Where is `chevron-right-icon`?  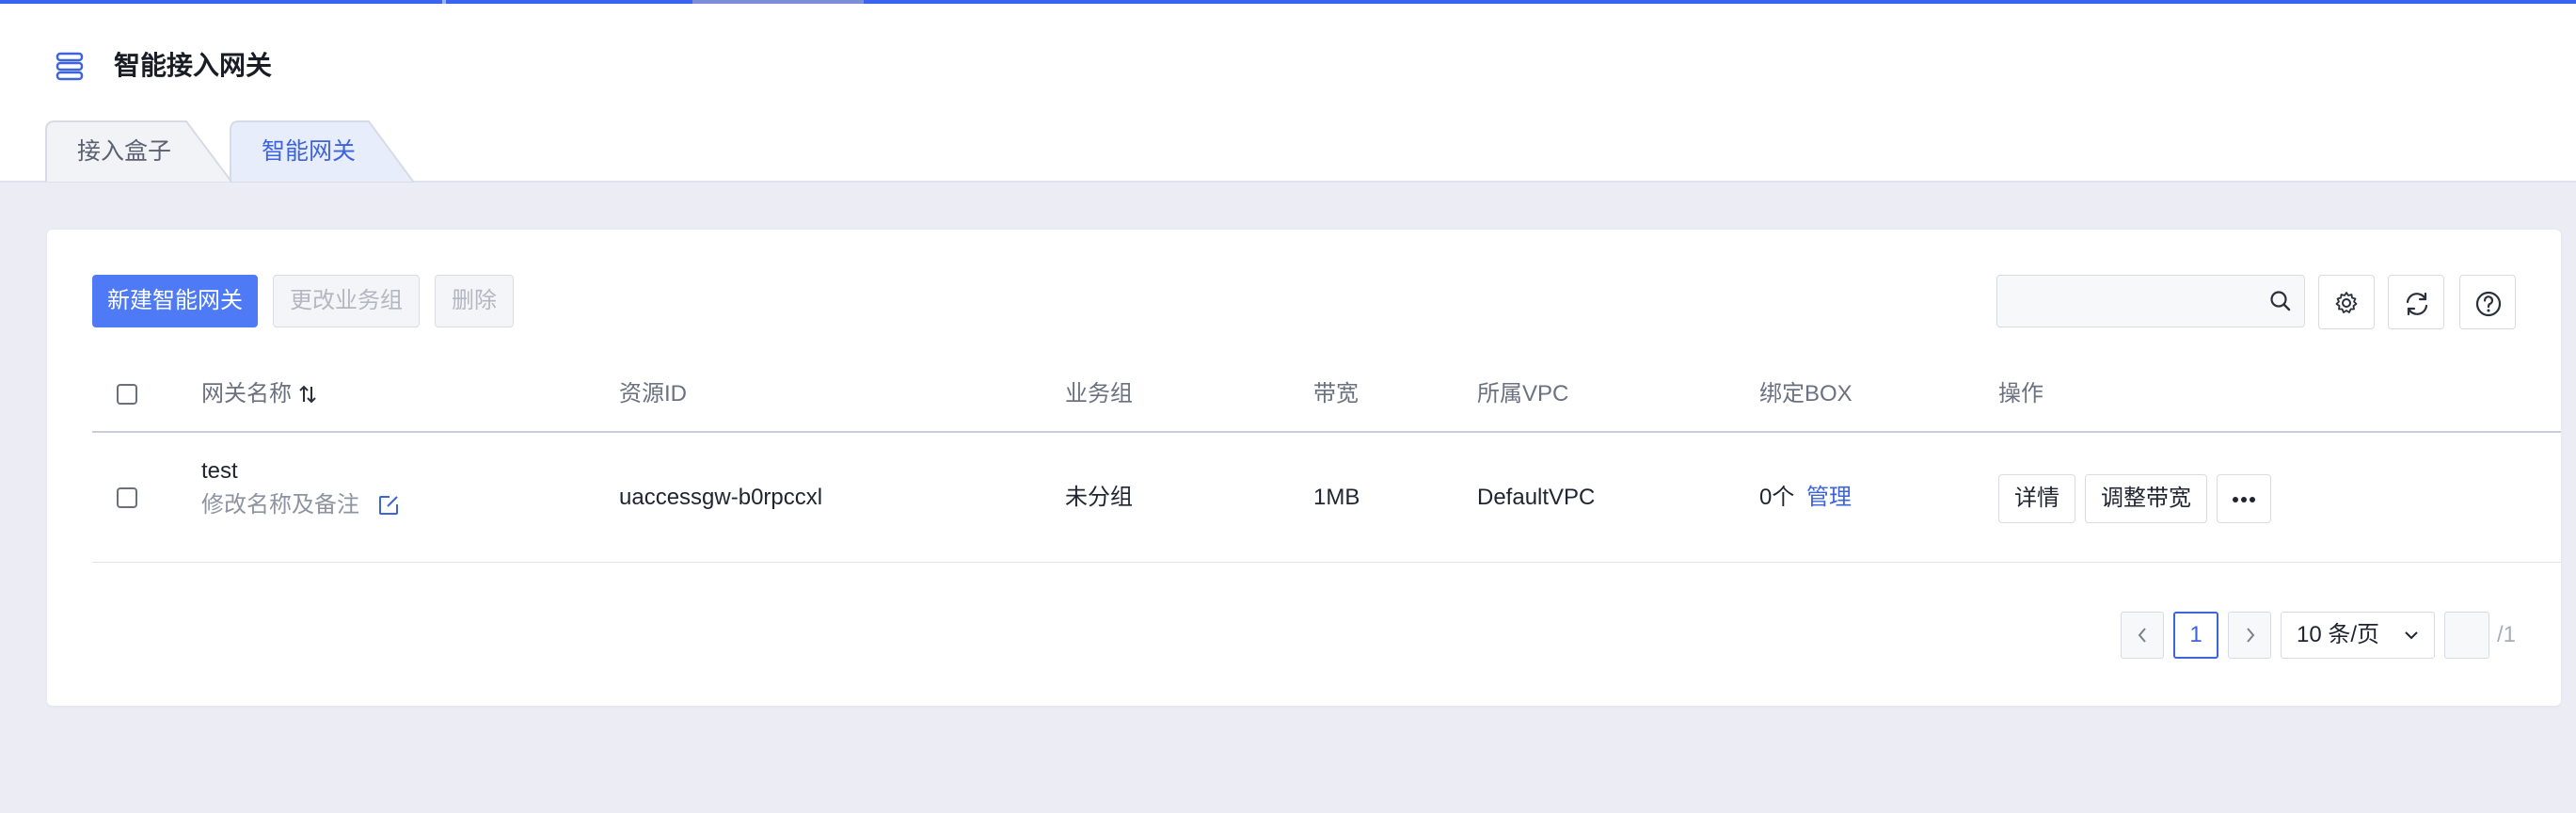
chevron-right-icon is located at coordinates (2251, 635).